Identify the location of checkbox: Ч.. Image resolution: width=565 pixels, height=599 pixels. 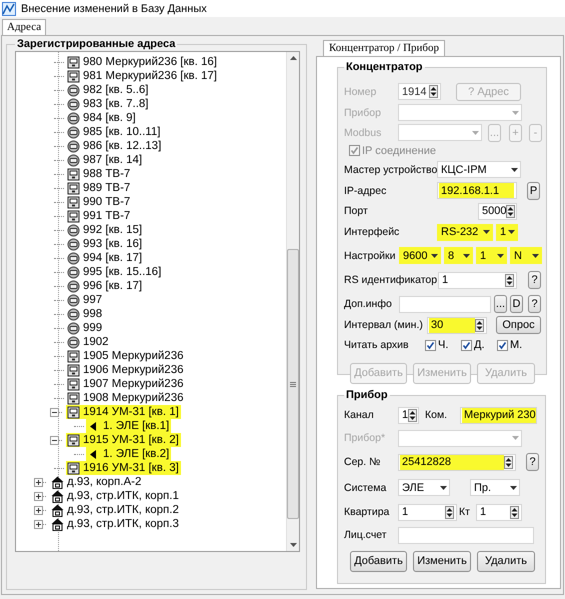
(442, 345).